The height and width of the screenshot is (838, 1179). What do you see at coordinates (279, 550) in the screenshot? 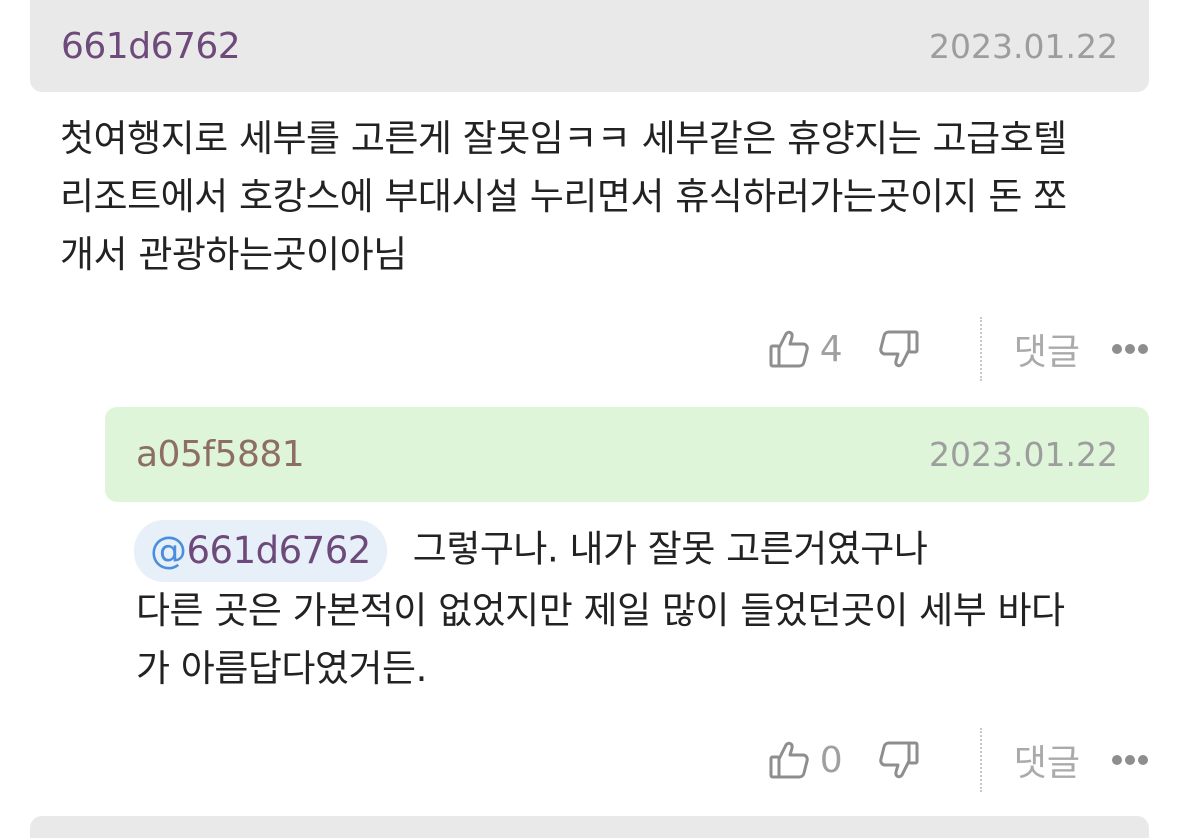
I see `mention-handle: 661d6762` at bounding box center [279, 550].